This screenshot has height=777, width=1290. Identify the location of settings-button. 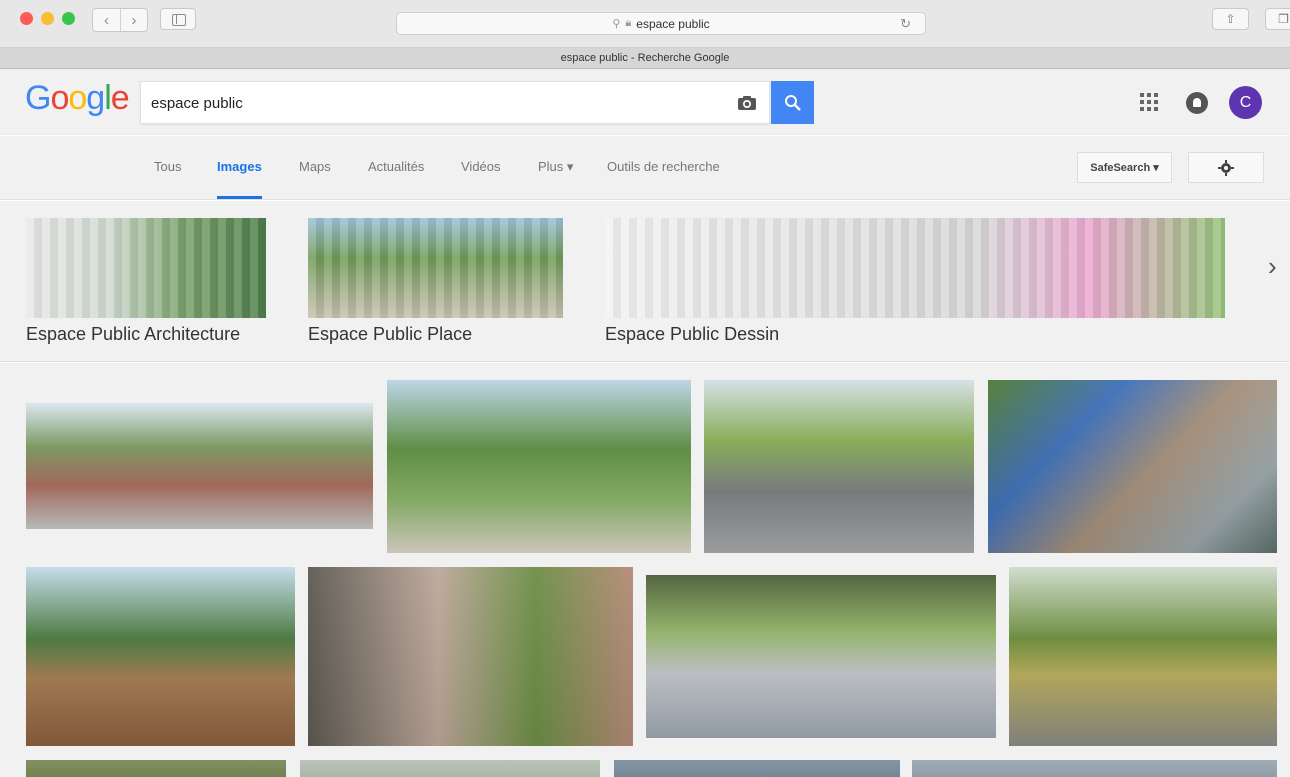
(1226, 167).